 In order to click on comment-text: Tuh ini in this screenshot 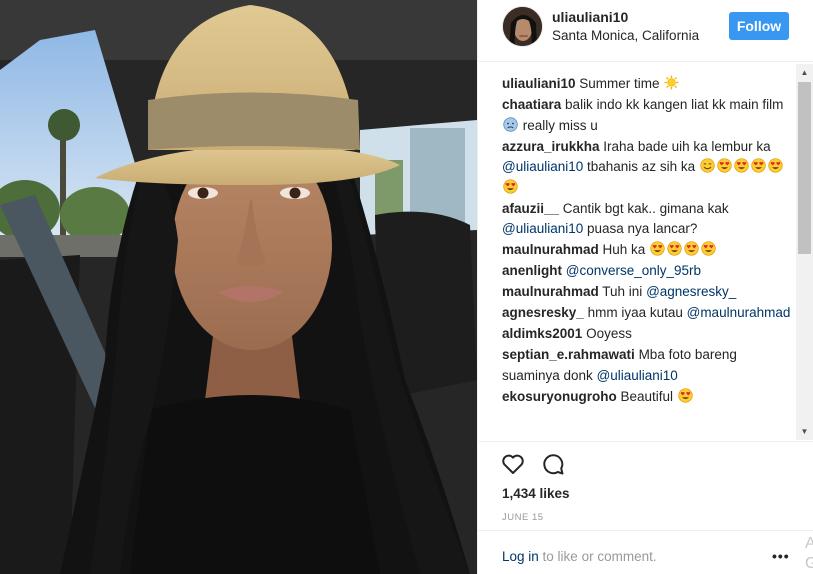, I will do `click(622, 291)`.